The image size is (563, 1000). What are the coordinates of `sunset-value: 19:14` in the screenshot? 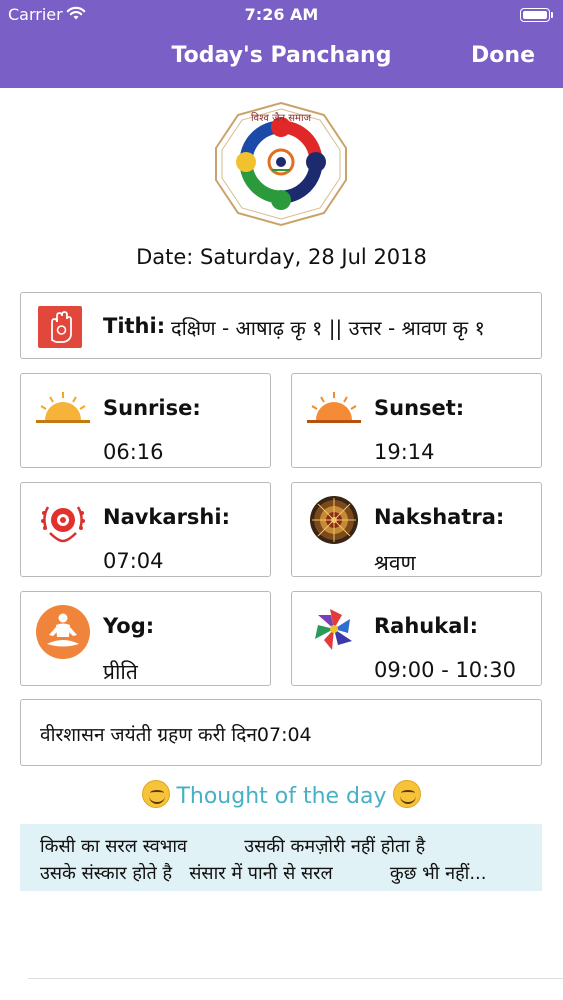 It's located at (404, 452).